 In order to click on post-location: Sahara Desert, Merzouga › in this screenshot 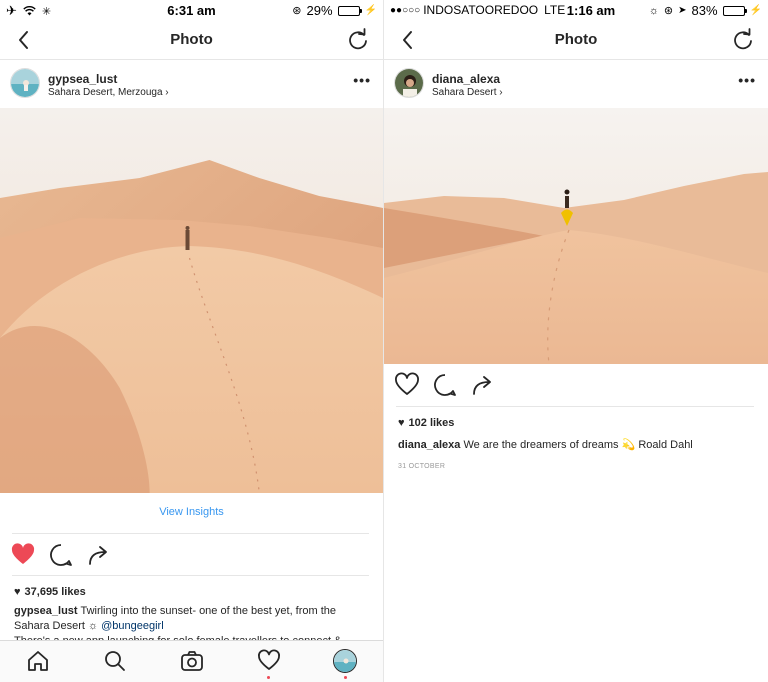, I will do `click(108, 92)`.